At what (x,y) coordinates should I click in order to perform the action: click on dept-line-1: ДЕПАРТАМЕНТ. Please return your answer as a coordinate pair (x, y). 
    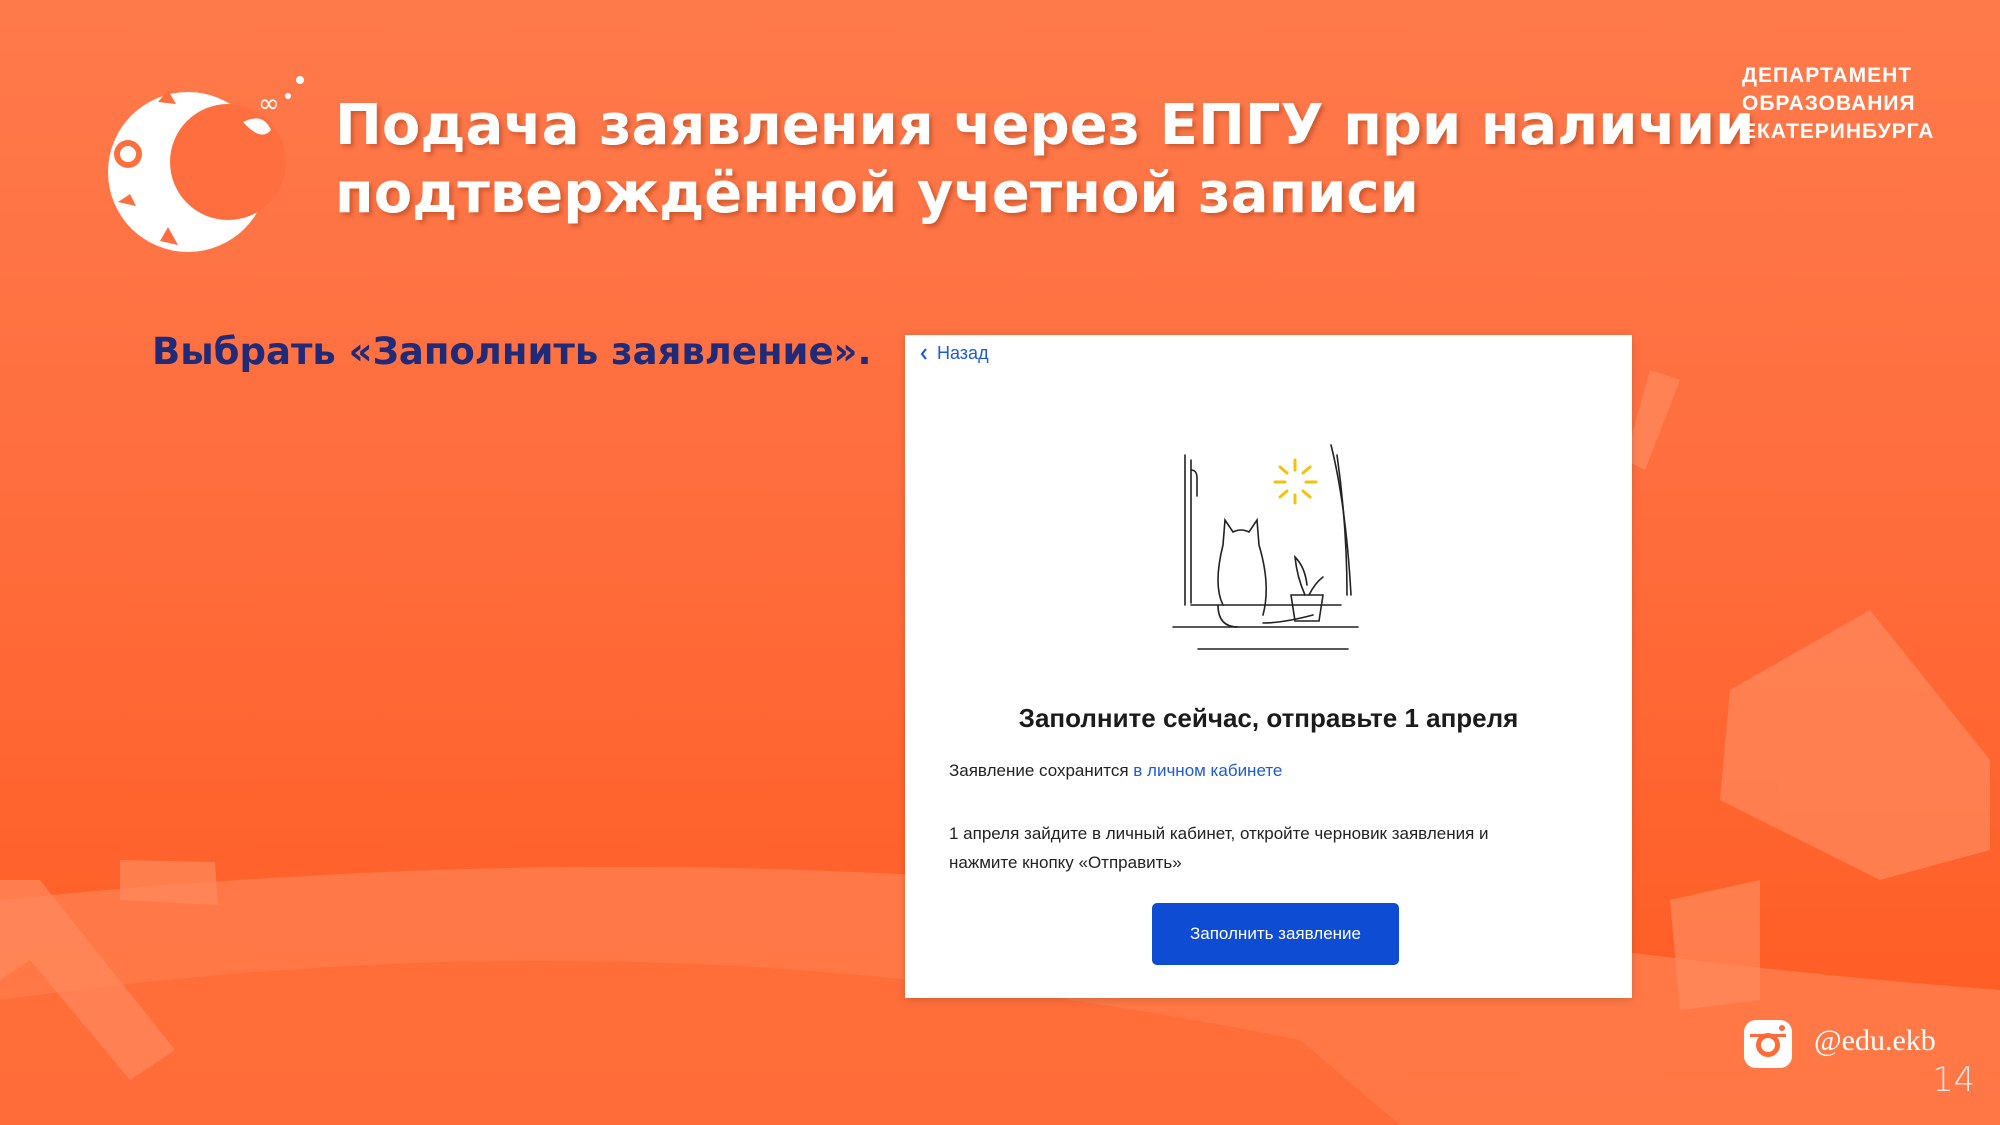
    Looking at the image, I should click on (1827, 75).